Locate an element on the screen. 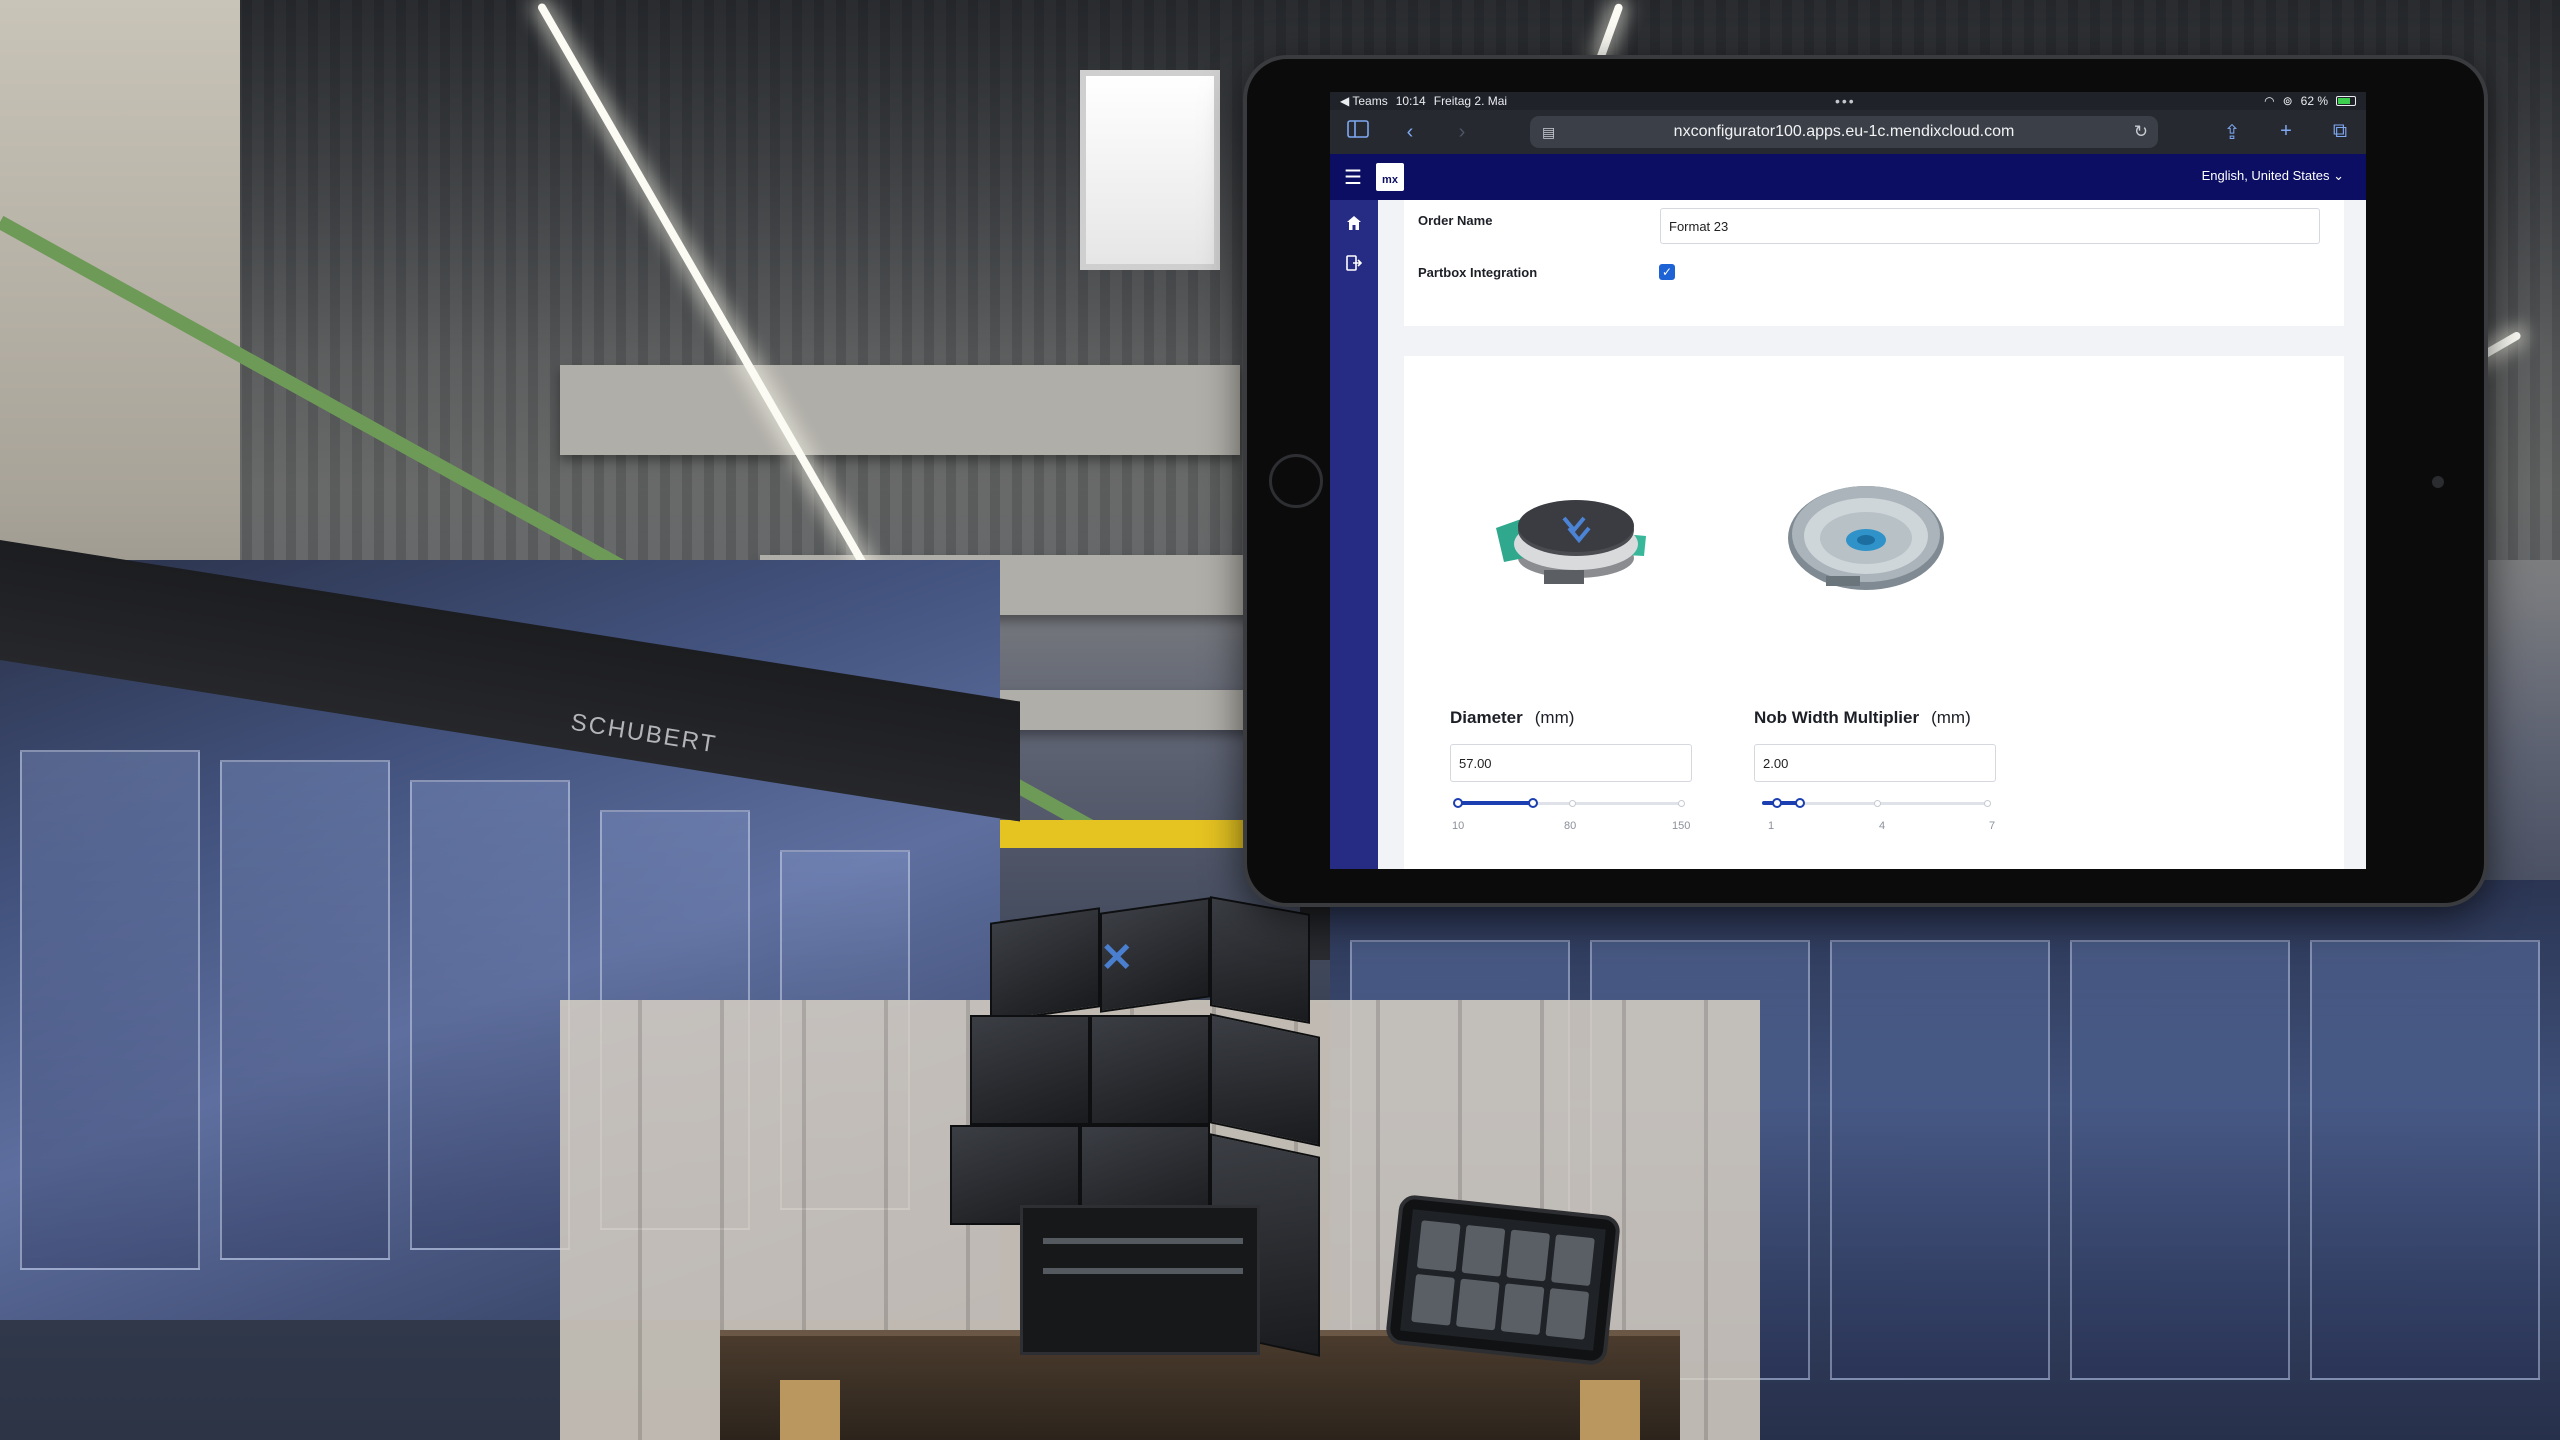 The width and height of the screenshot is (2560, 1440). nob-width-unit: (mm) is located at coordinates (1951, 717).